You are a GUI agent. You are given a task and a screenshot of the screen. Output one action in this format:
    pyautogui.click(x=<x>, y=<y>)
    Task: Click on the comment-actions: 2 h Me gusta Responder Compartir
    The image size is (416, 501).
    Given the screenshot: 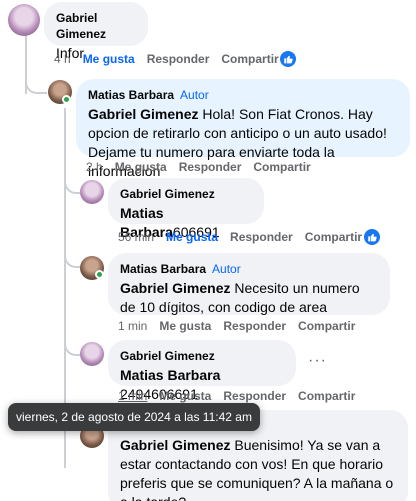 What is the action you would take?
    pyautogui.click(x=204, y=167)
    